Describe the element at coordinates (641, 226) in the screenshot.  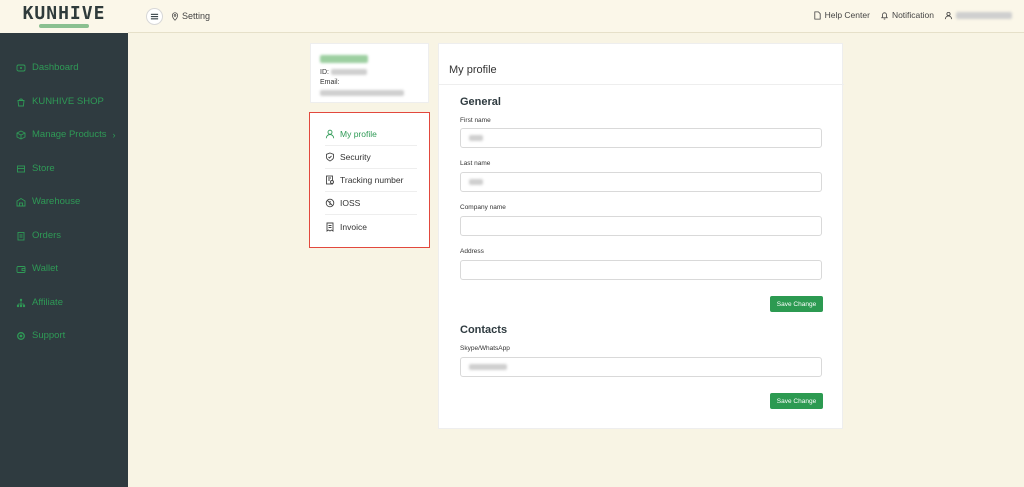
I see `company-name-field` at that location.